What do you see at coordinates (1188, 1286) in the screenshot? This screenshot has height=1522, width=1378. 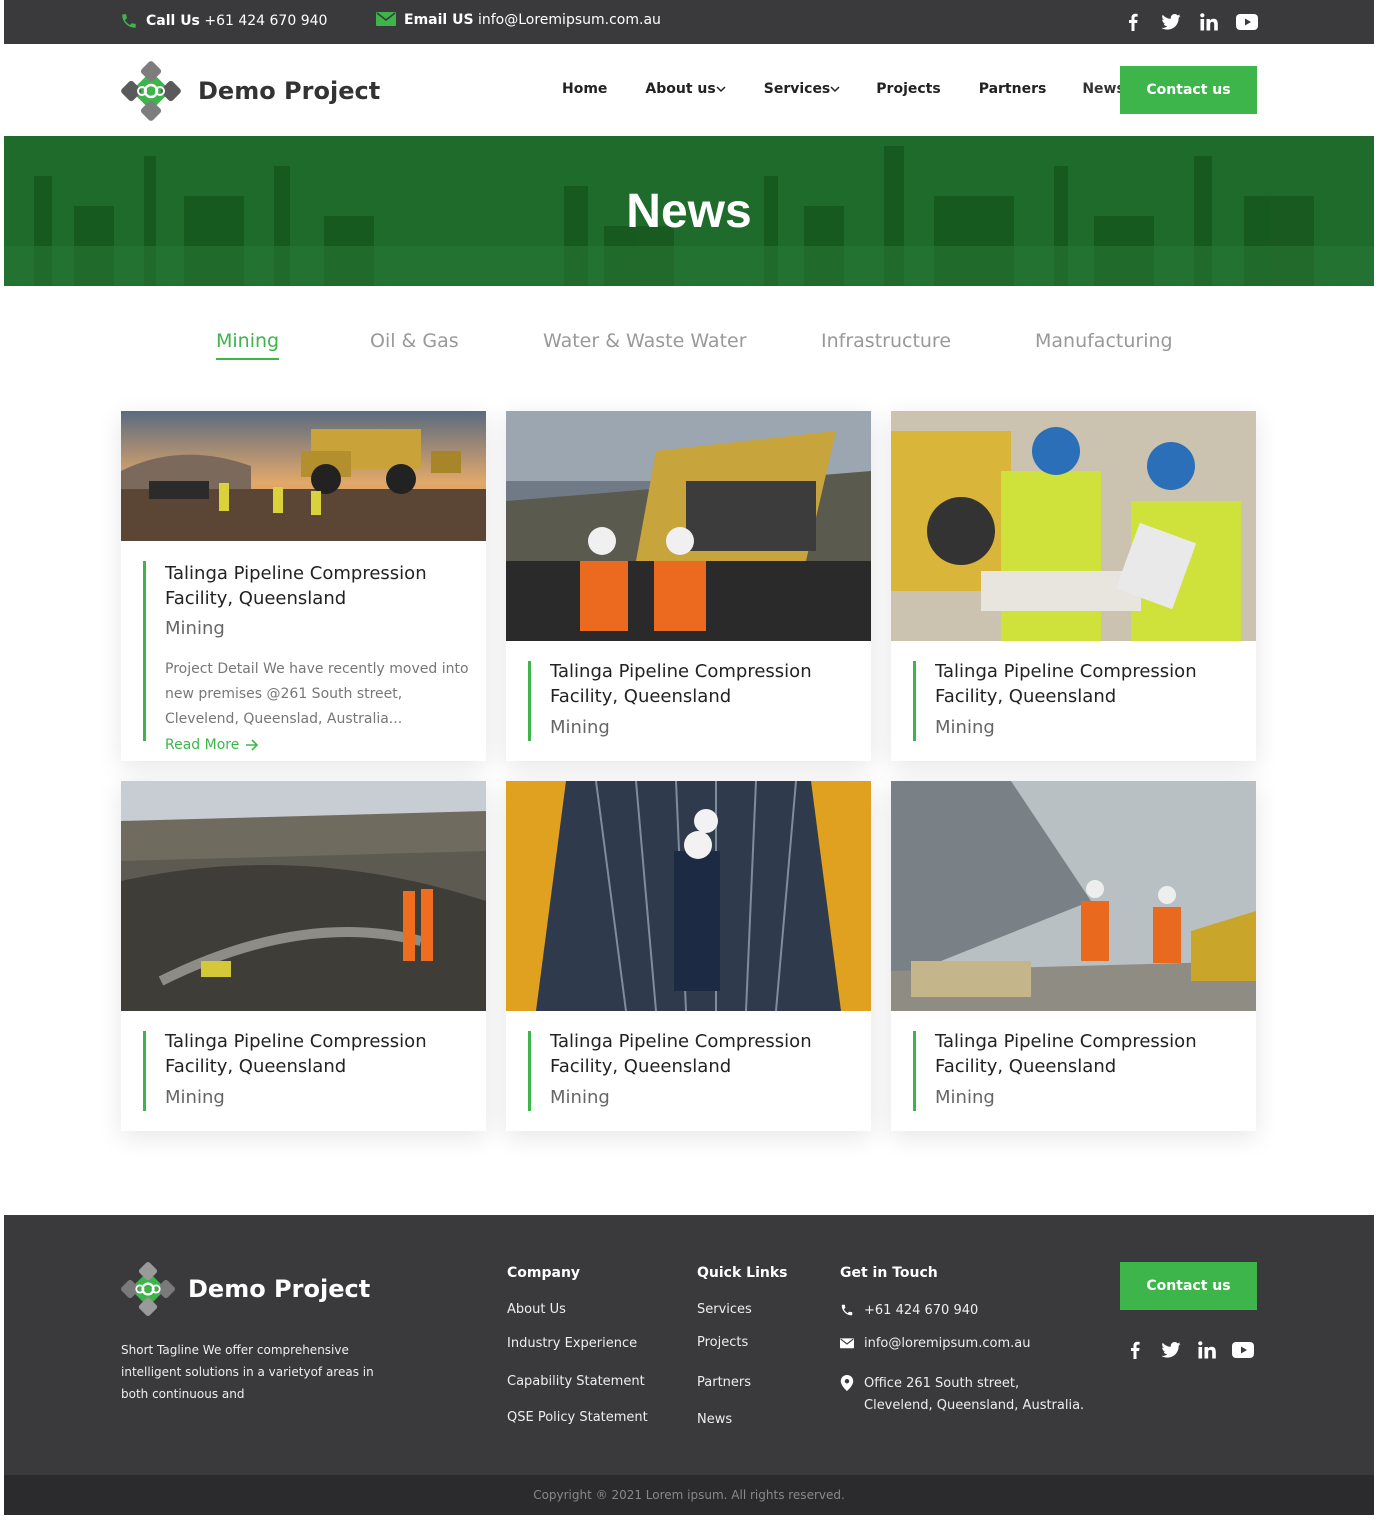 I see `footer-contact-button: Contact us` at bounding box center [1188, 1286].